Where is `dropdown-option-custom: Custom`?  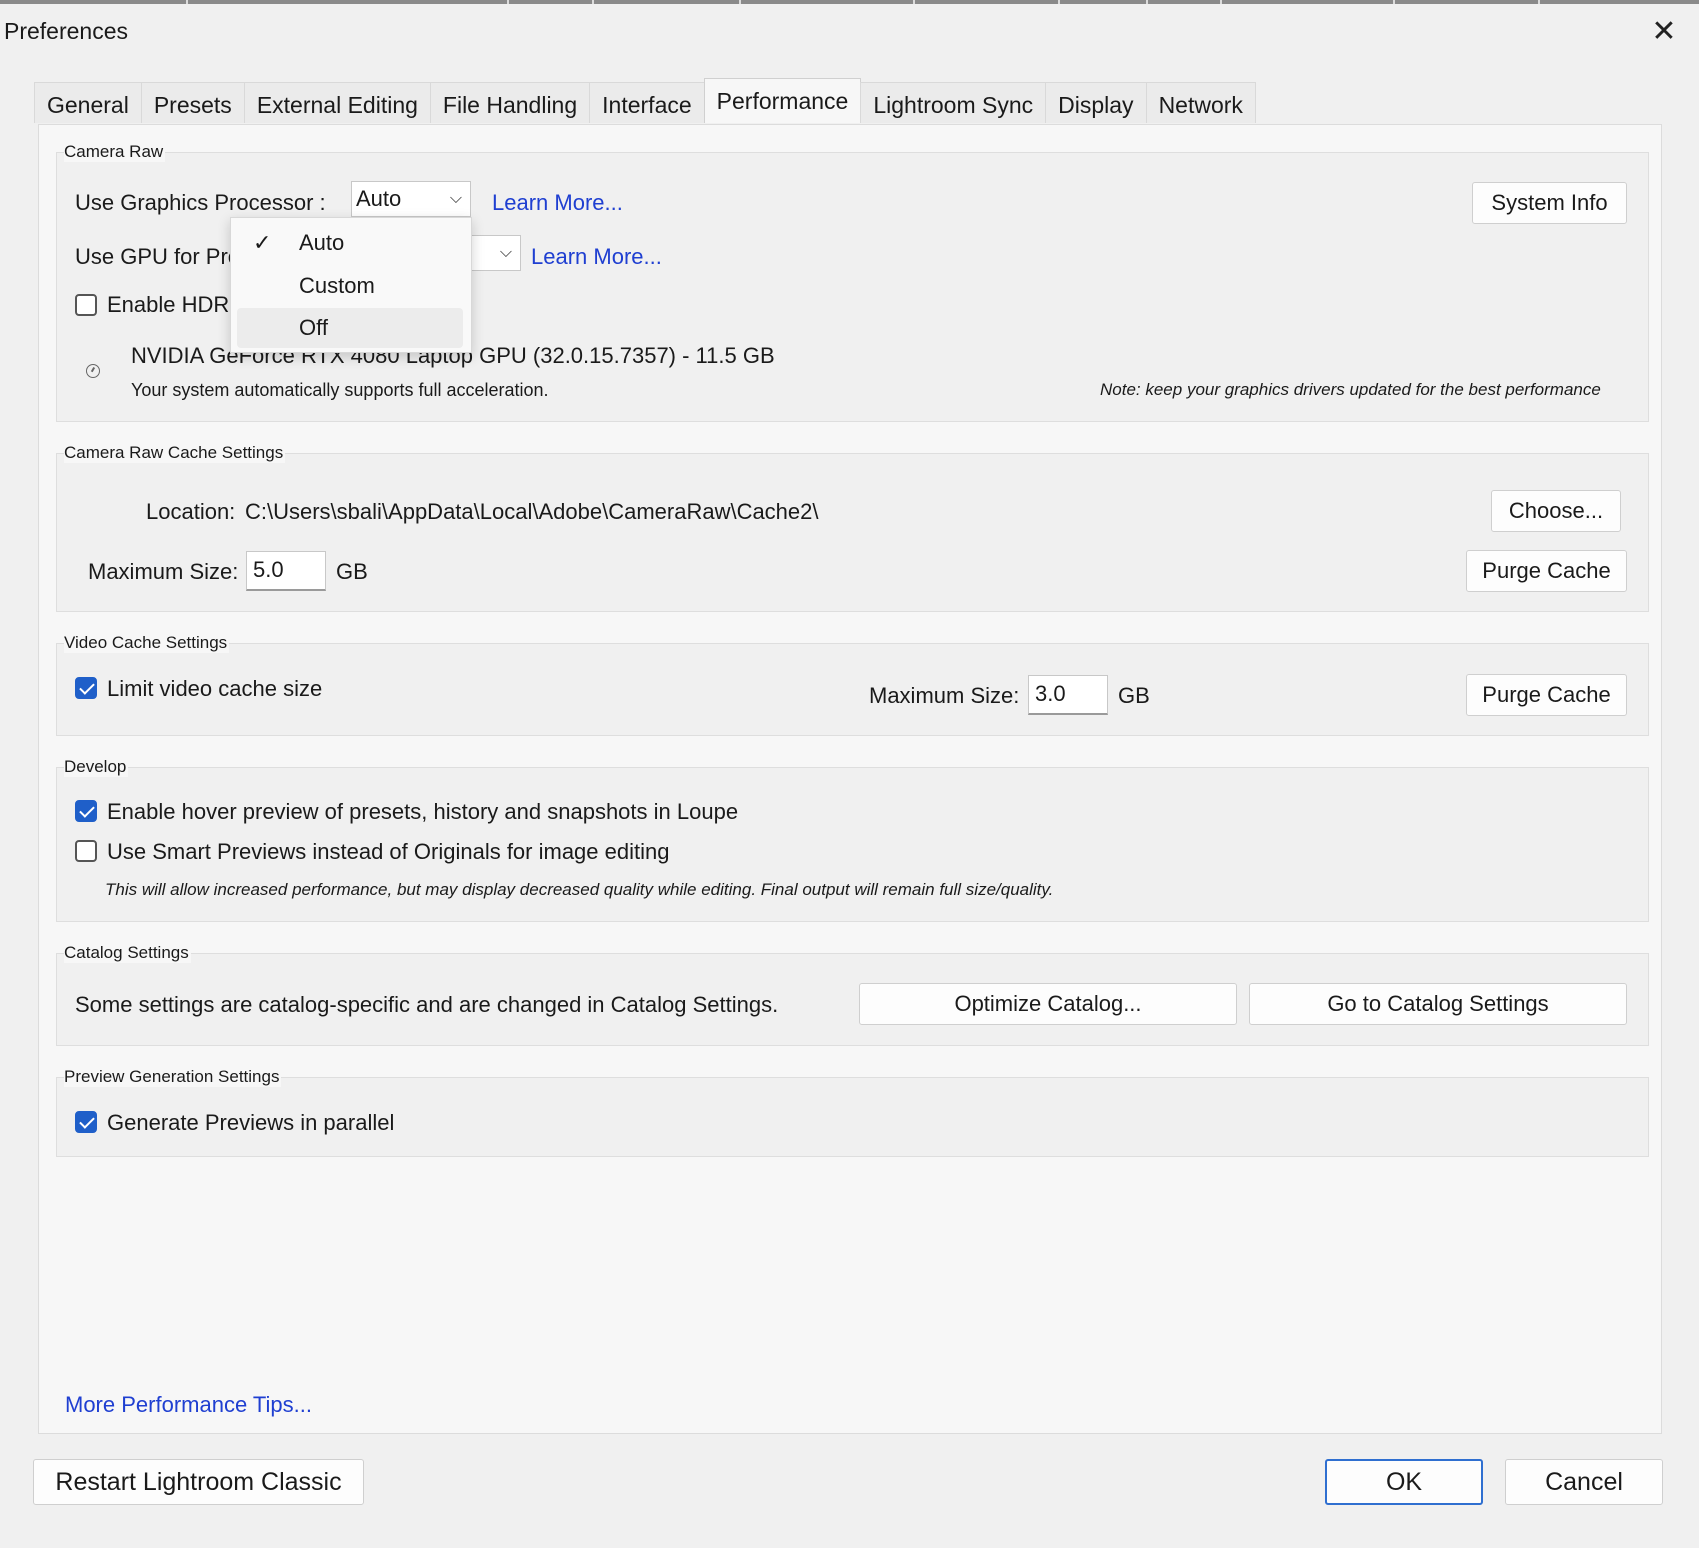
dropdown-option-custom: Custom is located at coordinates (350, 286).